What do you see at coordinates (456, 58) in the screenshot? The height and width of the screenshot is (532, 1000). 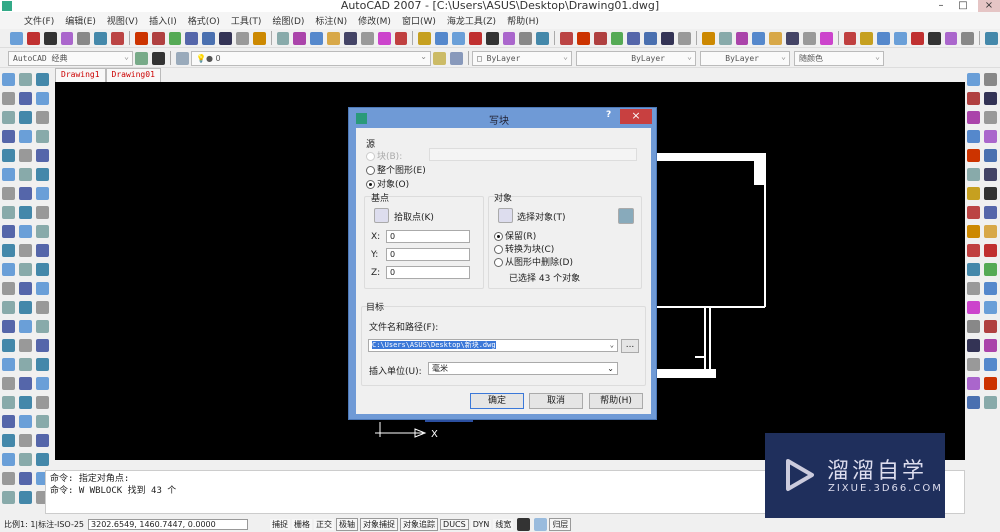 I see `layer-previous-icon` at bounding box center [456, 58].